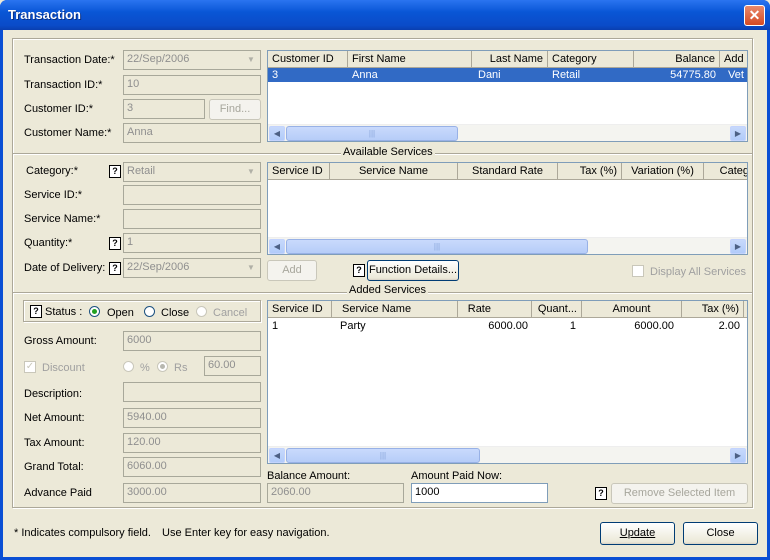  I want to click on col-customer-id: Customer ID, so click(308, 59).